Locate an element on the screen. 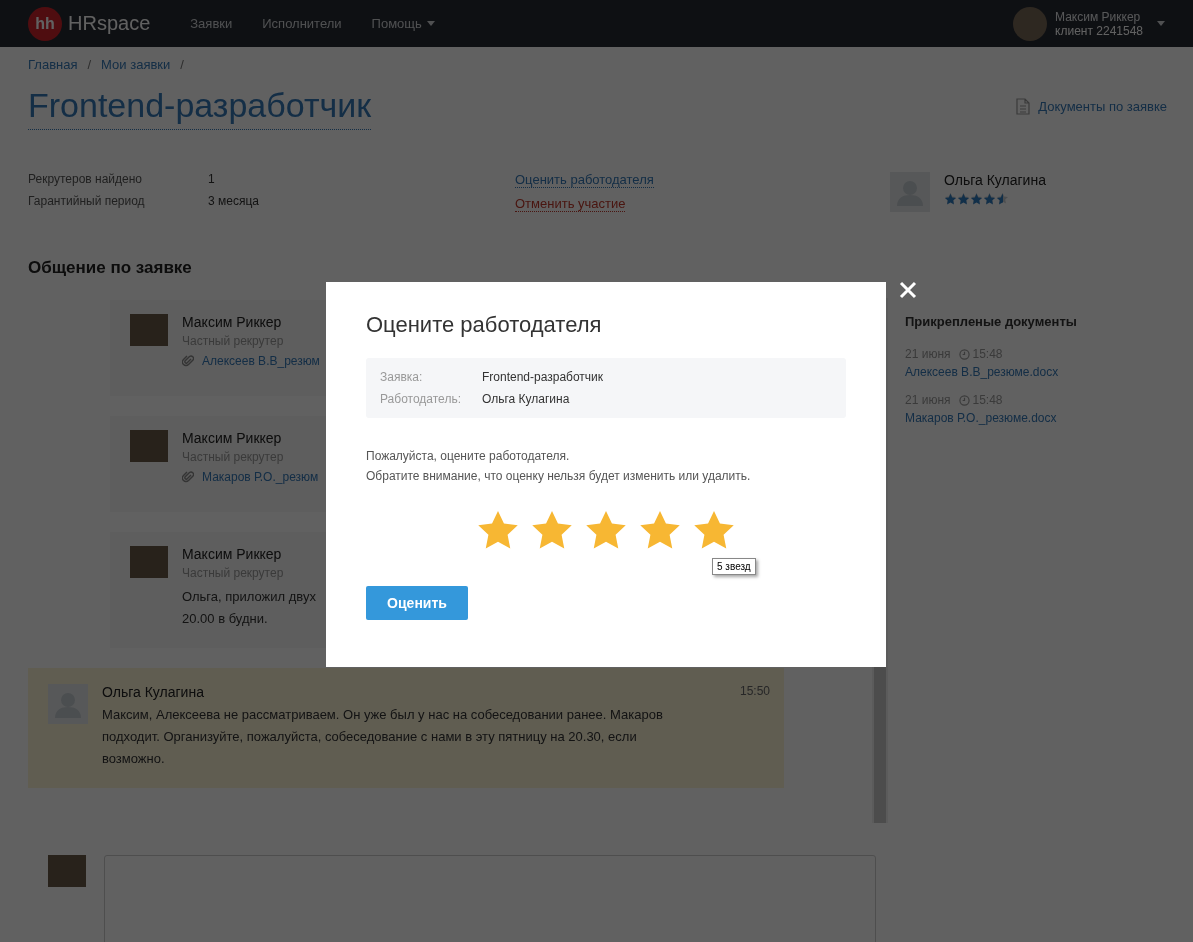 The image size is (1193, 942). message-time: 15:50 is located at coordinates (754, 692).